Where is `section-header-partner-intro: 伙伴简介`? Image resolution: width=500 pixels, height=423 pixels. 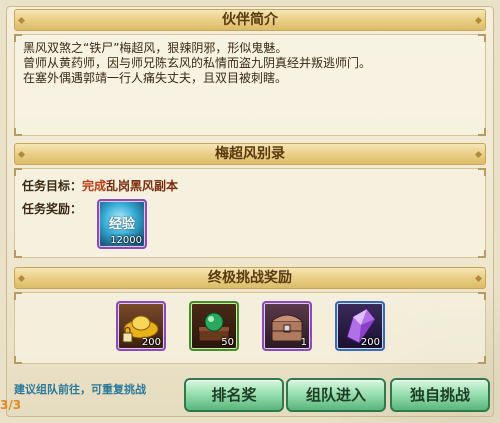 section-header-partner-intro: 伙伴简介 is located at coordinates (250, 20).